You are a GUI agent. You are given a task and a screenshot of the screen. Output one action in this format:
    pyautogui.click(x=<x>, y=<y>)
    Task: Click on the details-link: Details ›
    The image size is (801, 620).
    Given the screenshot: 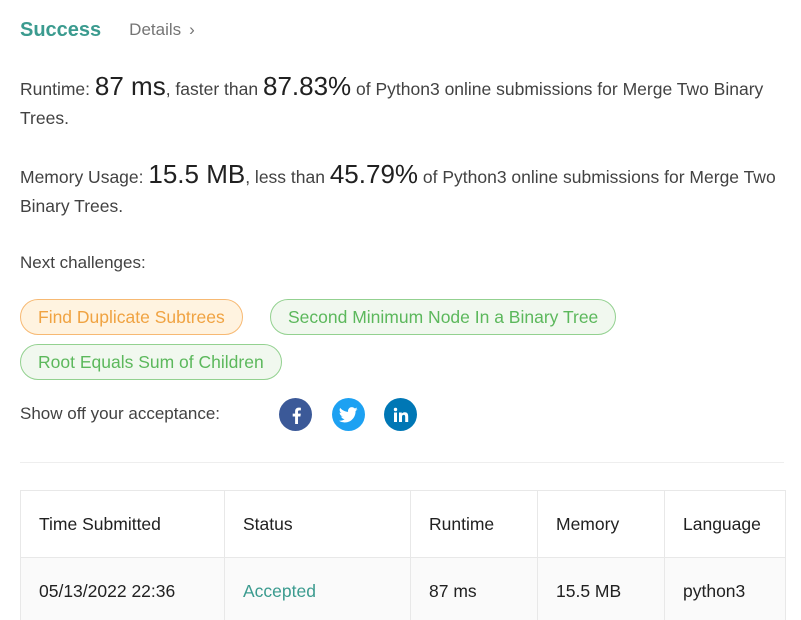 What is the action you would take?
    pyautogui.click(x=162, y=30)
    